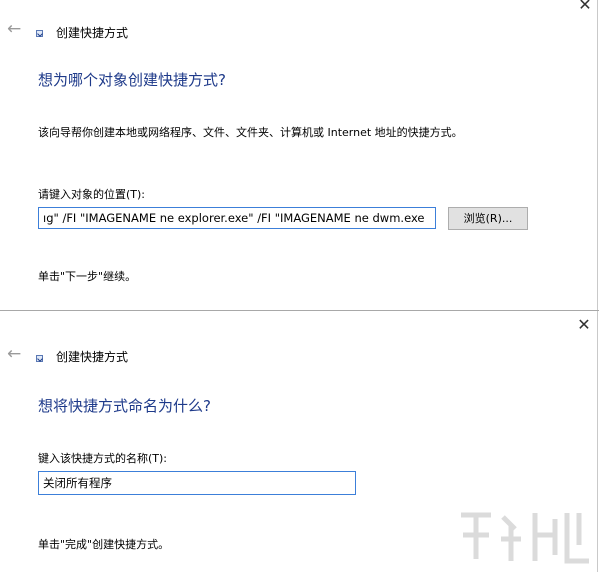  I want to click on watermark-logo, so click(525, 538).